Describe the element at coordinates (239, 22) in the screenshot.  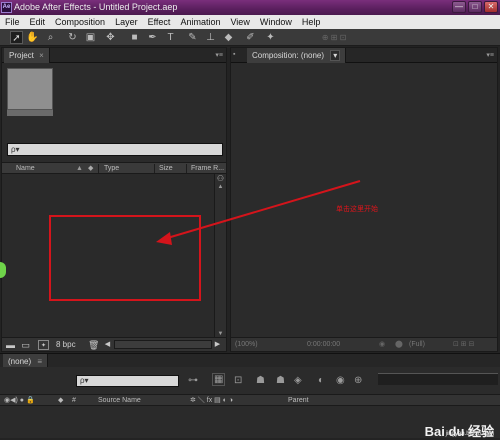
I see `menu-view: View` at that location.